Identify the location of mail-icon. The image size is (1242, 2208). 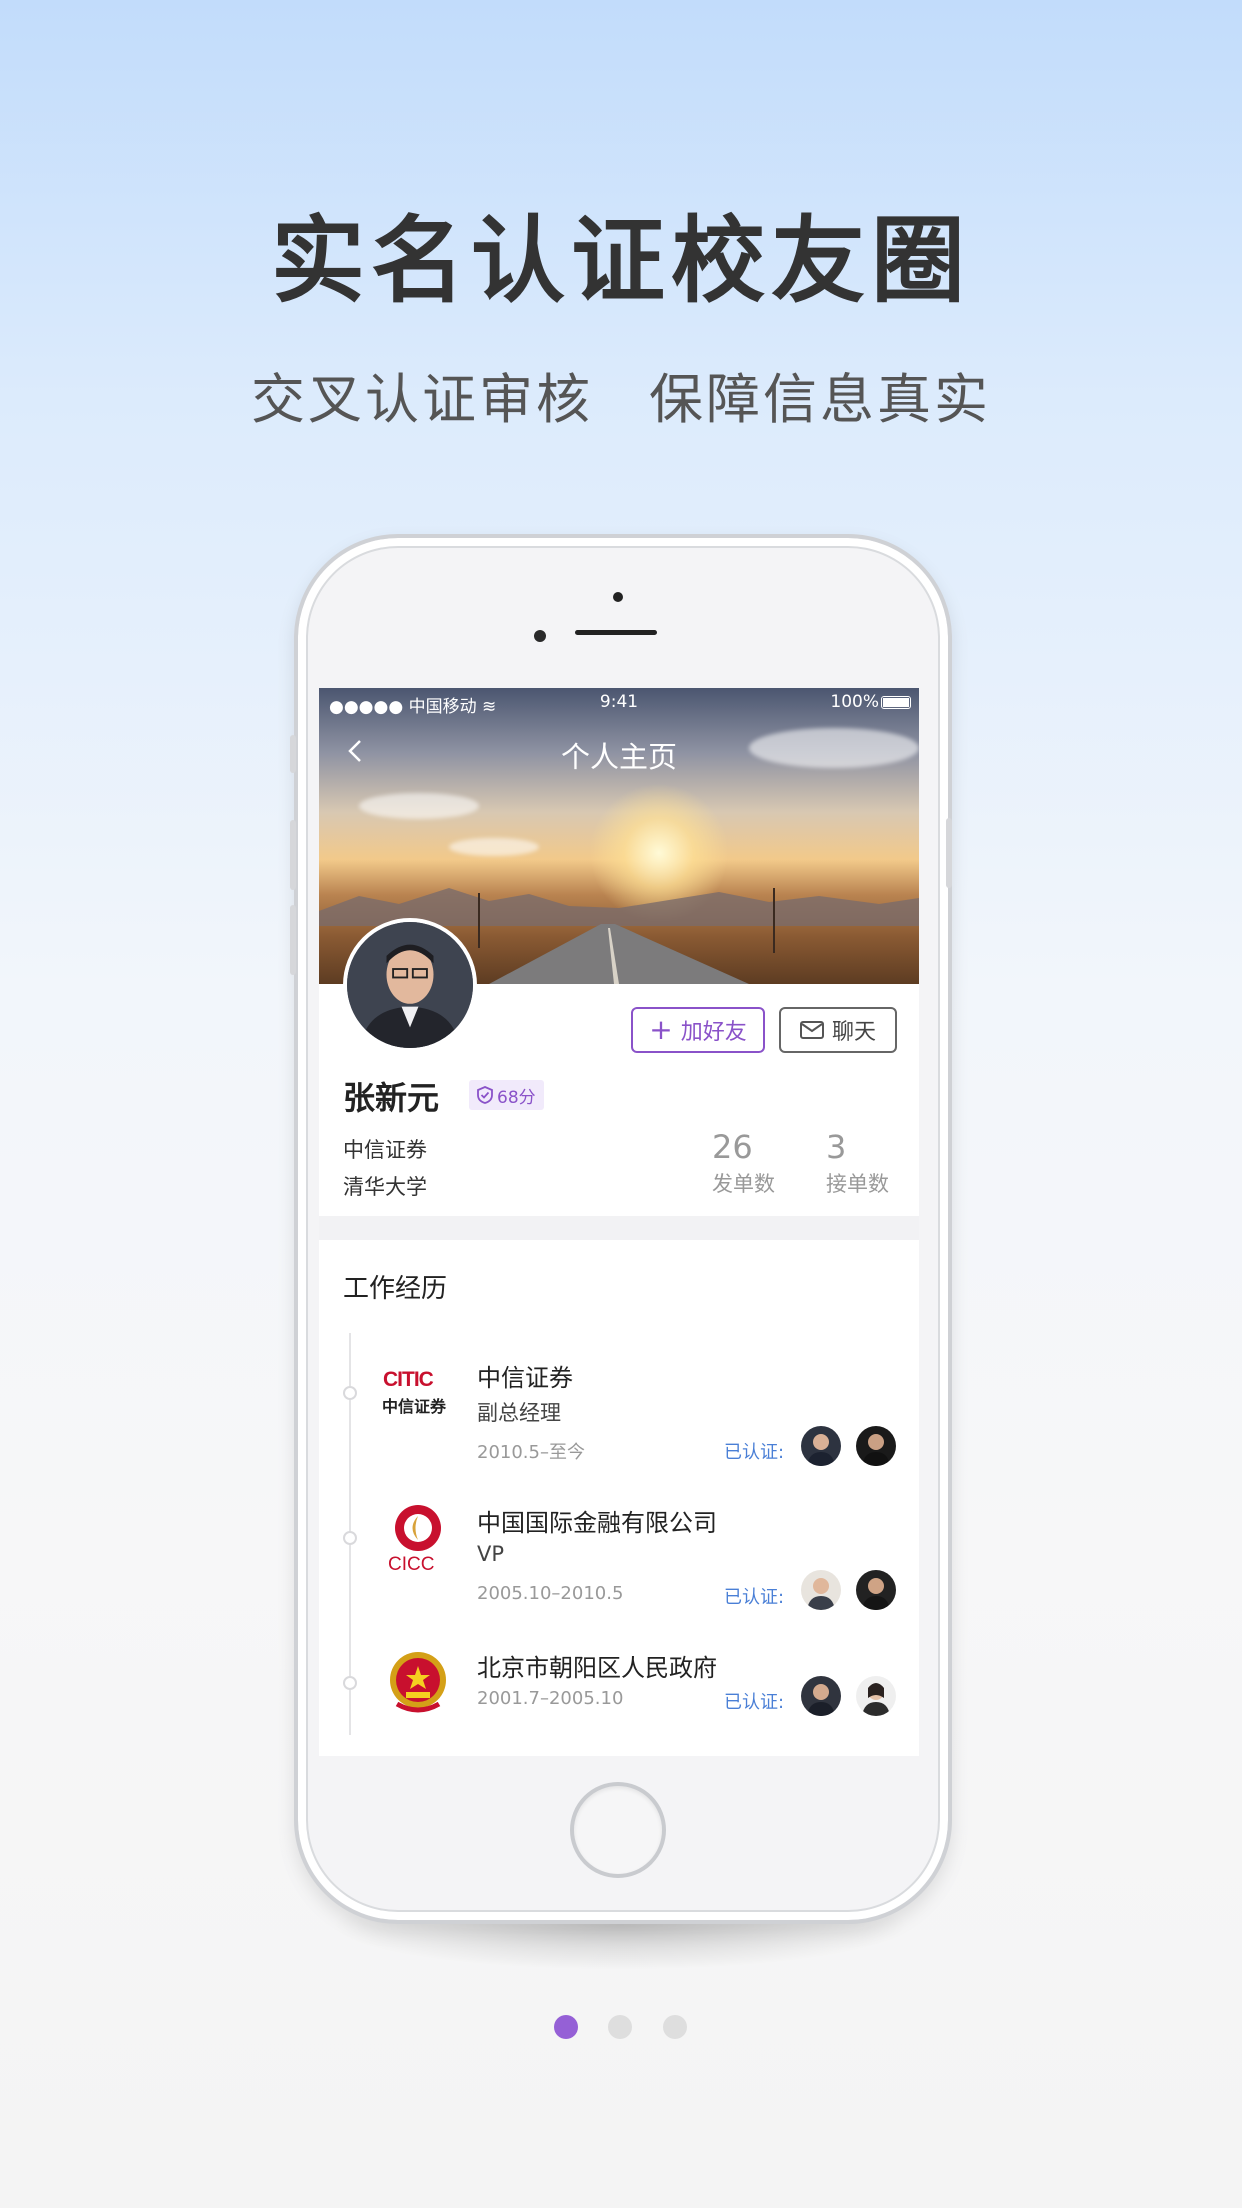
(811, 1030).